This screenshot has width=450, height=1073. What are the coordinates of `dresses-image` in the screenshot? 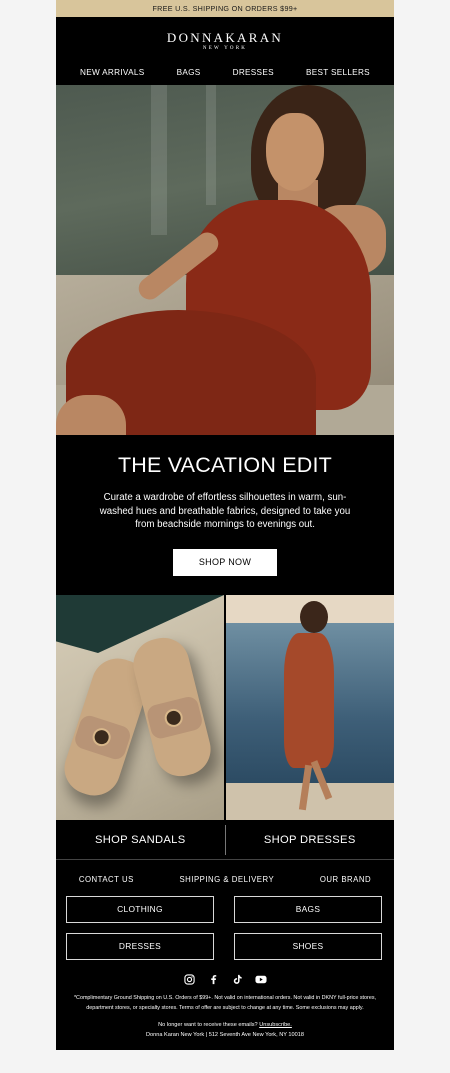 It's located at (310, 707).